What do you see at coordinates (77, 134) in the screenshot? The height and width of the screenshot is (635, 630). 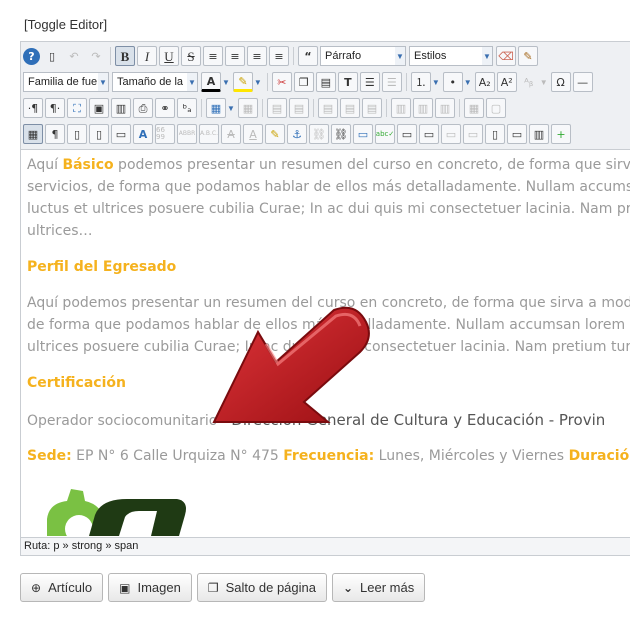 I see `insert-page-icon: ▯` at bounding box center [77, 134].